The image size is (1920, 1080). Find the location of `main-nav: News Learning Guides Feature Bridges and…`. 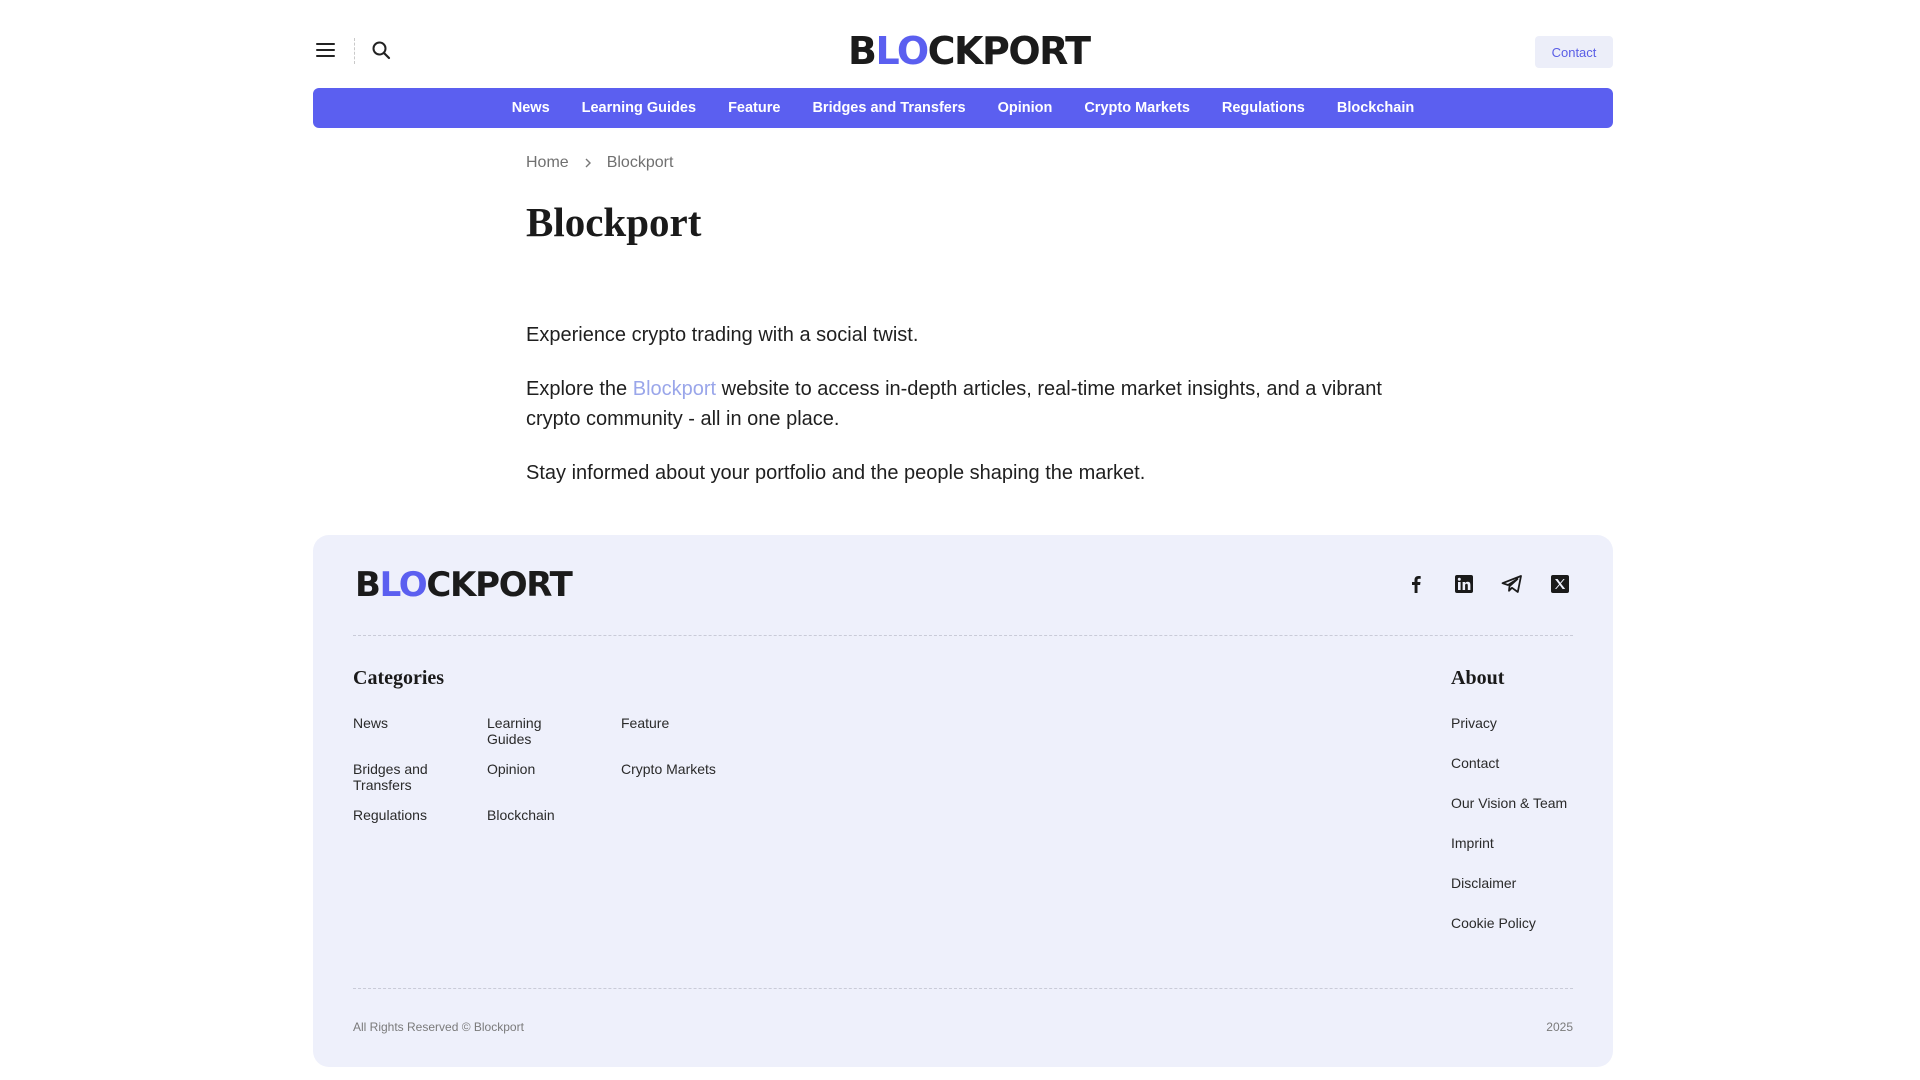

main-nav: News Learning Guides Feature Bridges and… is located at coordinates (963, 108).